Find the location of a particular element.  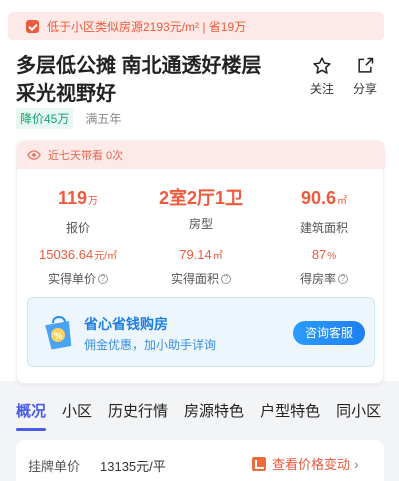

stat-ratio: 87% 得房率? is located at coordinates (324, 267).